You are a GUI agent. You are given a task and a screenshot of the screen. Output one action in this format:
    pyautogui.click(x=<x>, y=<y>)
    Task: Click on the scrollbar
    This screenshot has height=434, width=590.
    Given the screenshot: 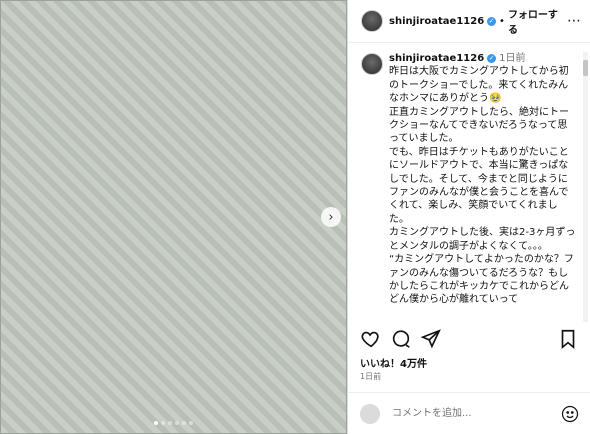 What is the action you would take?
    pyautogui.click(x=585, y=187)
    